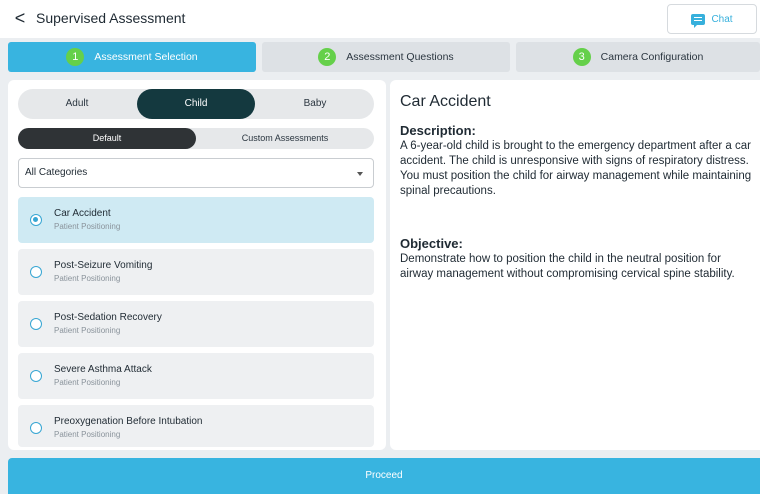 The image size is (760, 494). I want to click on chat-button: Chat, so click(712, 19).